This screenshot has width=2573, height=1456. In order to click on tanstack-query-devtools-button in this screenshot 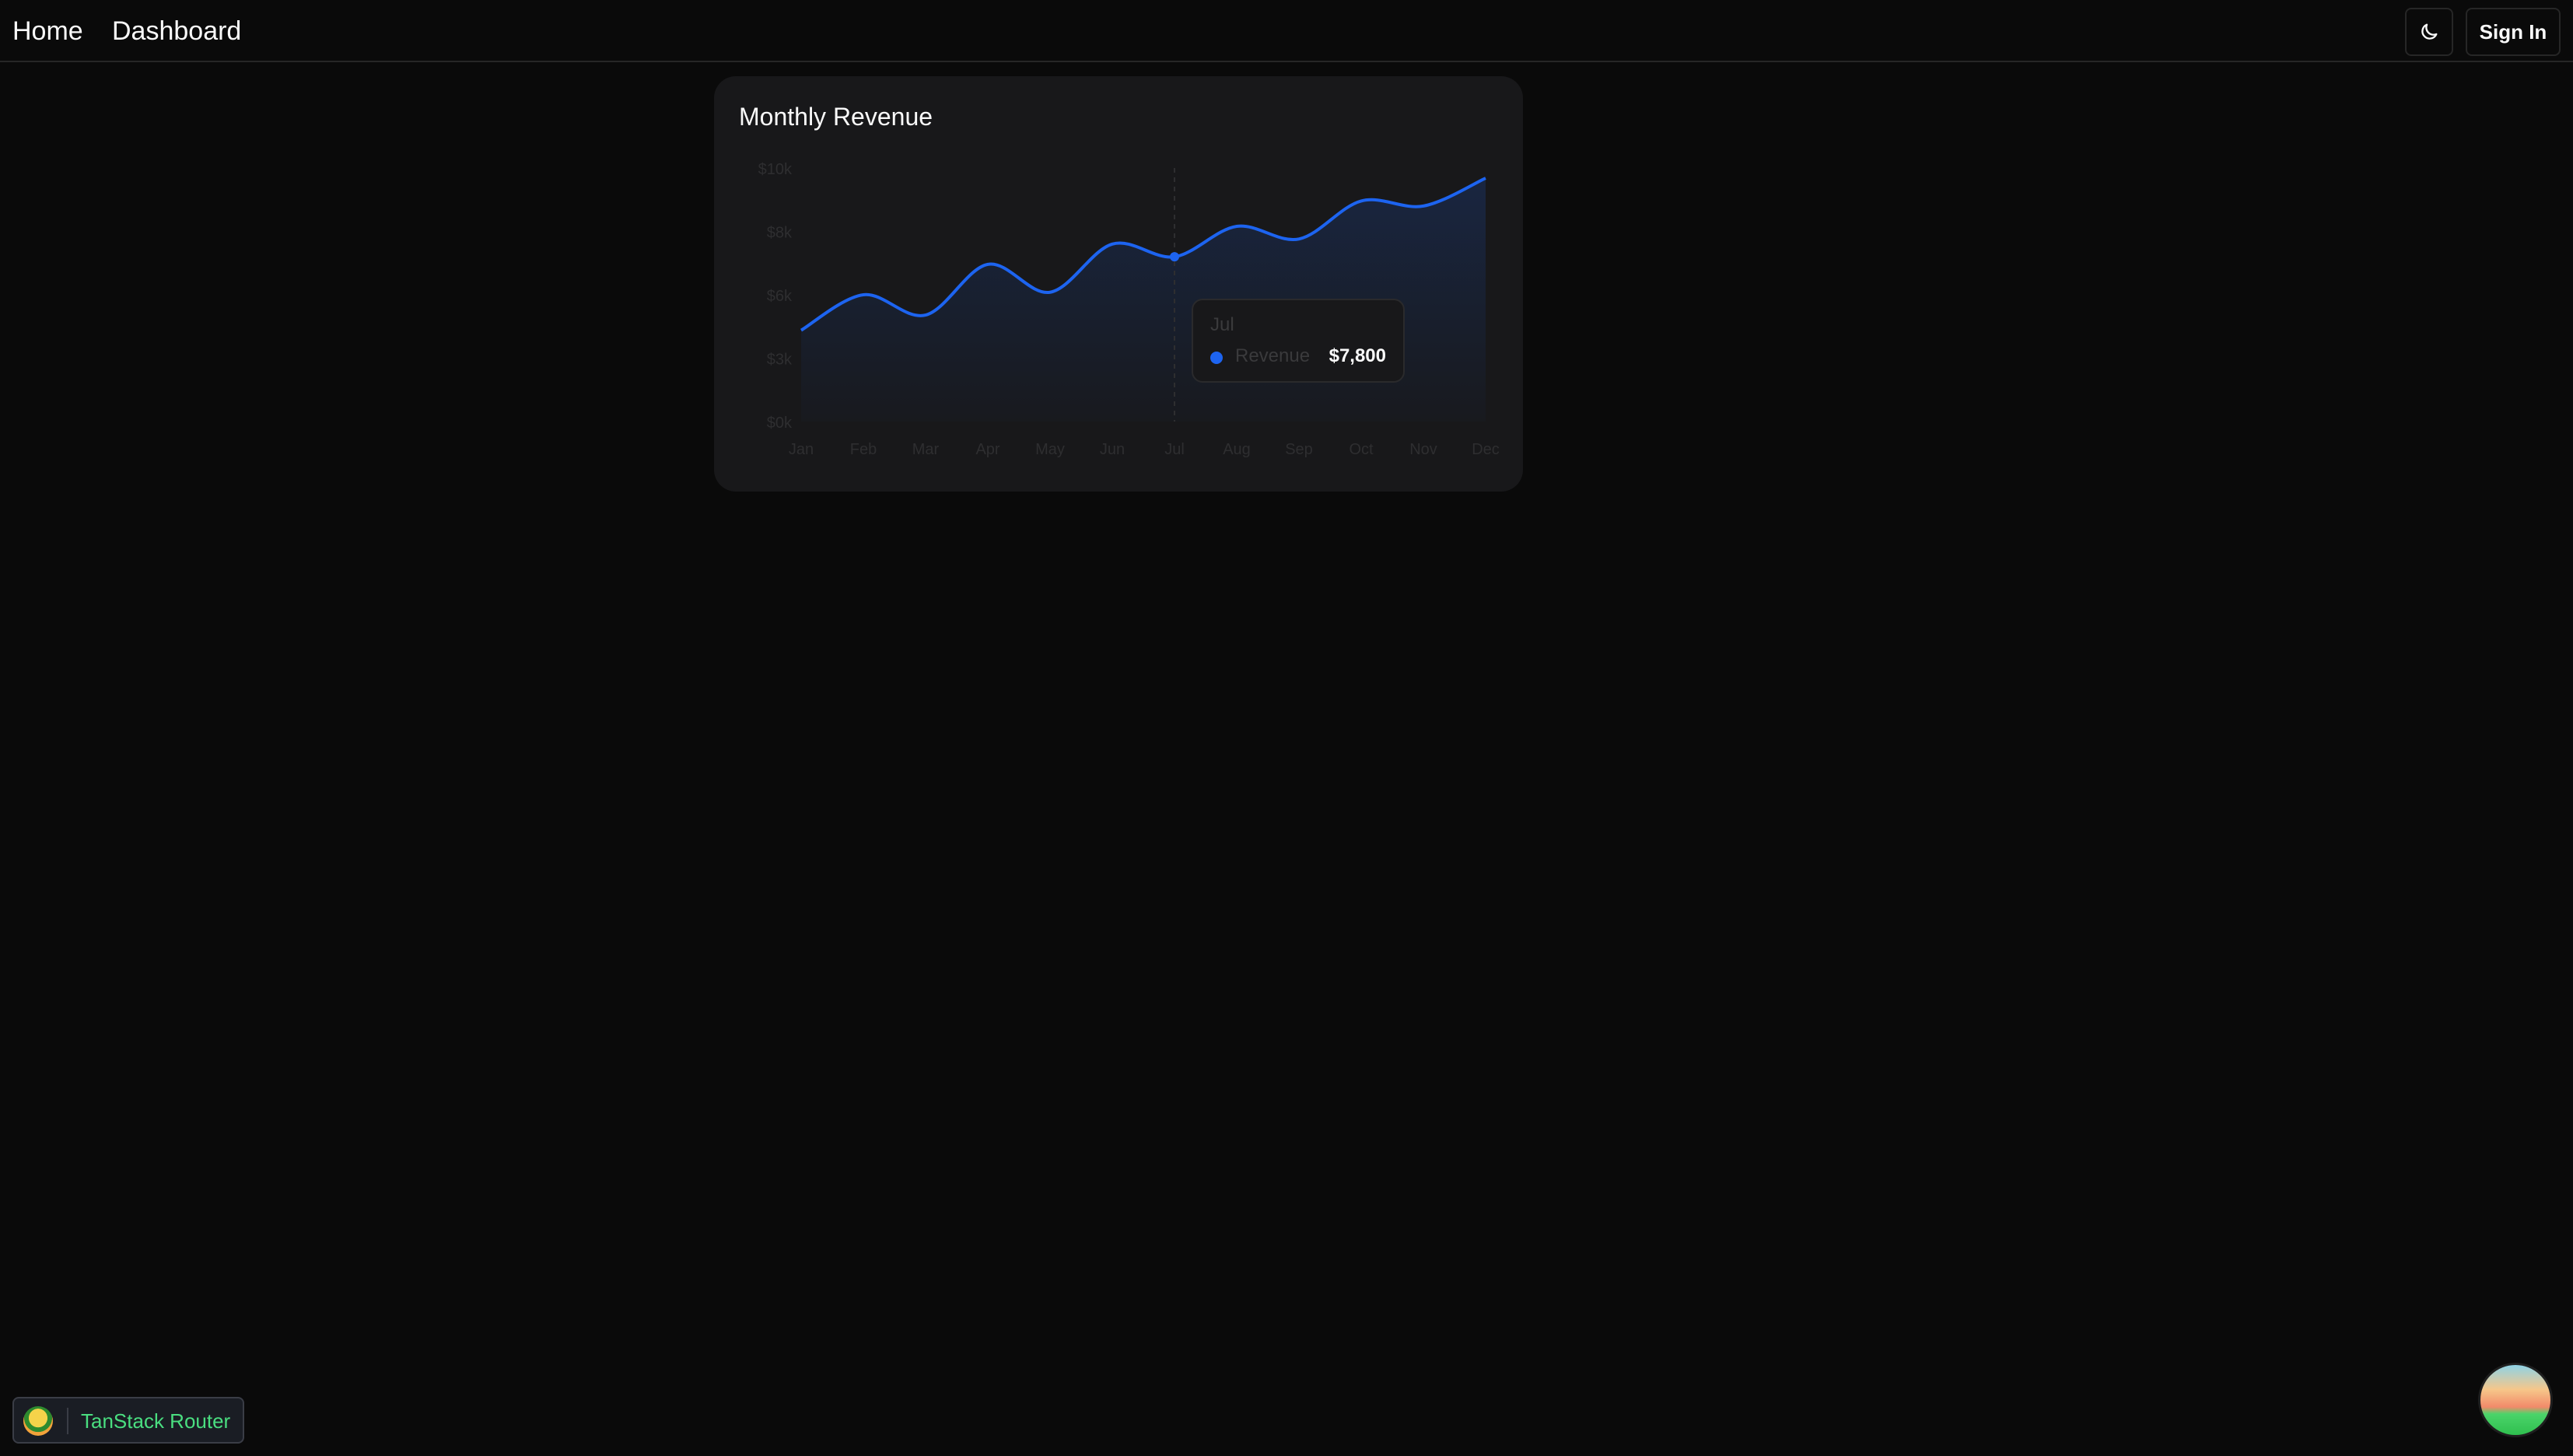, I will do `click(2516, 1400)`.